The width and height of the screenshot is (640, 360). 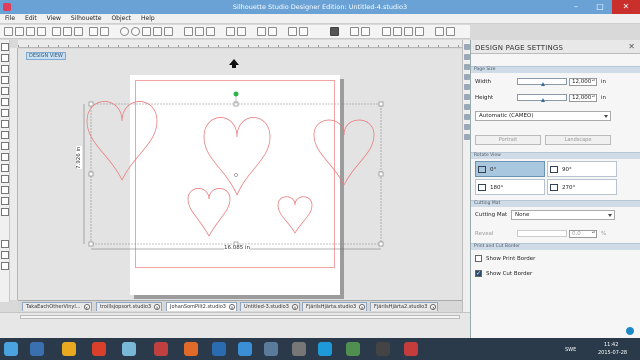 What do you see at coordinates (261, 31) in the screenshot?
I see `replicate-icon` at bounding box center [261, 31].